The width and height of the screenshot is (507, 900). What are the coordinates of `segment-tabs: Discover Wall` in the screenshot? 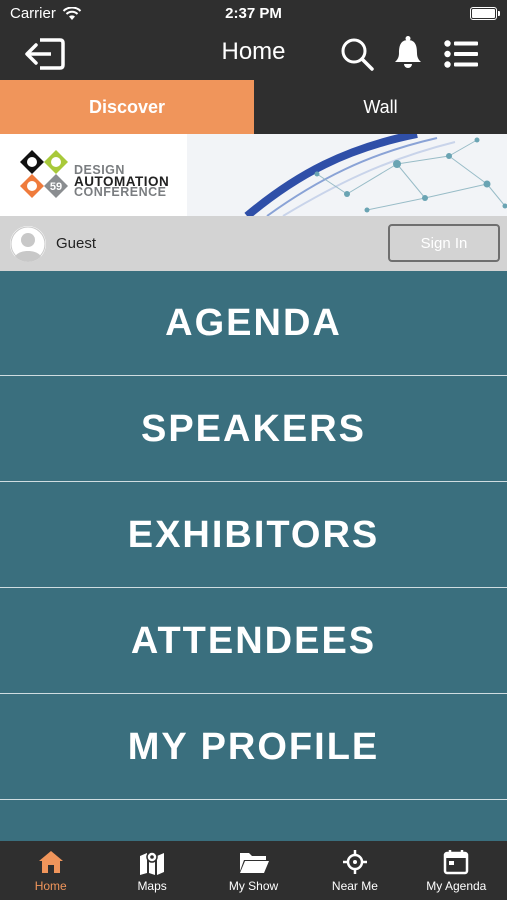 It's located at (253, 107).